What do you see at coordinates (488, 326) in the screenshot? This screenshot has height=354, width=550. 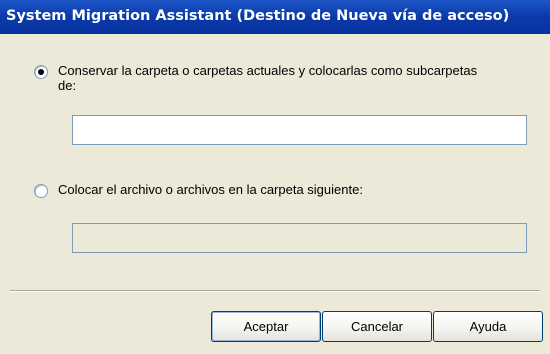 I see `help-button: Ayuda` at bounding box center [488, 326].